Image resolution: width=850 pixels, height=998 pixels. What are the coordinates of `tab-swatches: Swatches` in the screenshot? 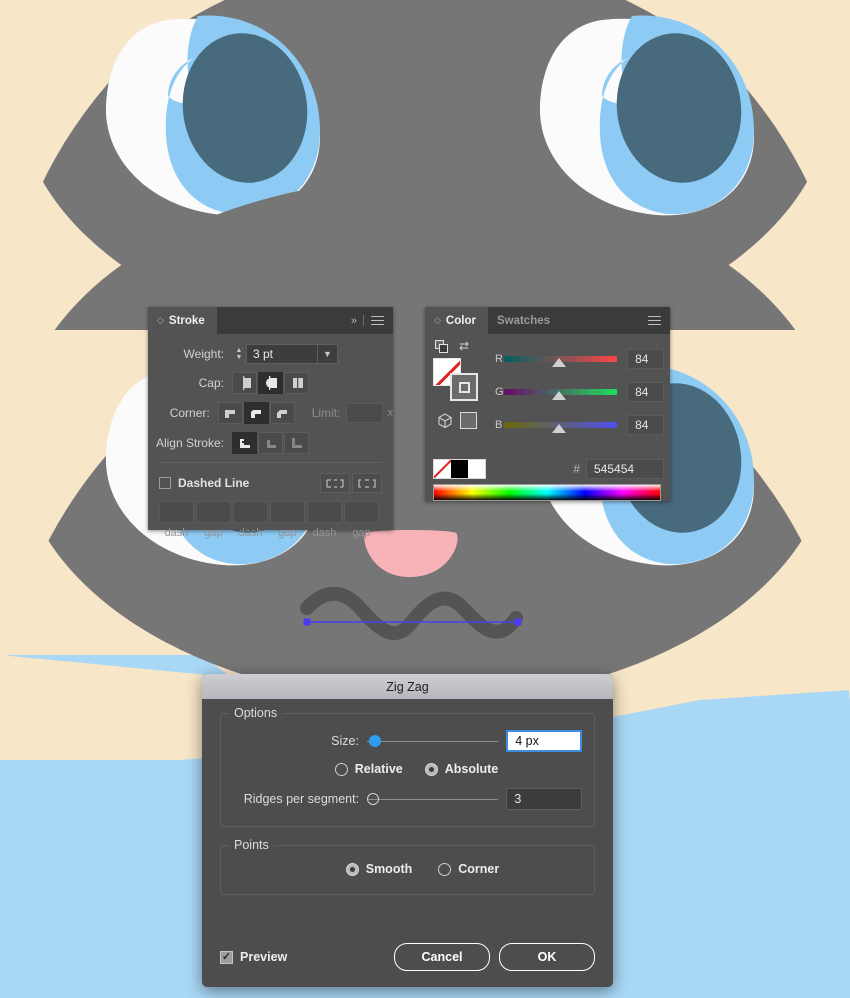 It's located at (525, 320).